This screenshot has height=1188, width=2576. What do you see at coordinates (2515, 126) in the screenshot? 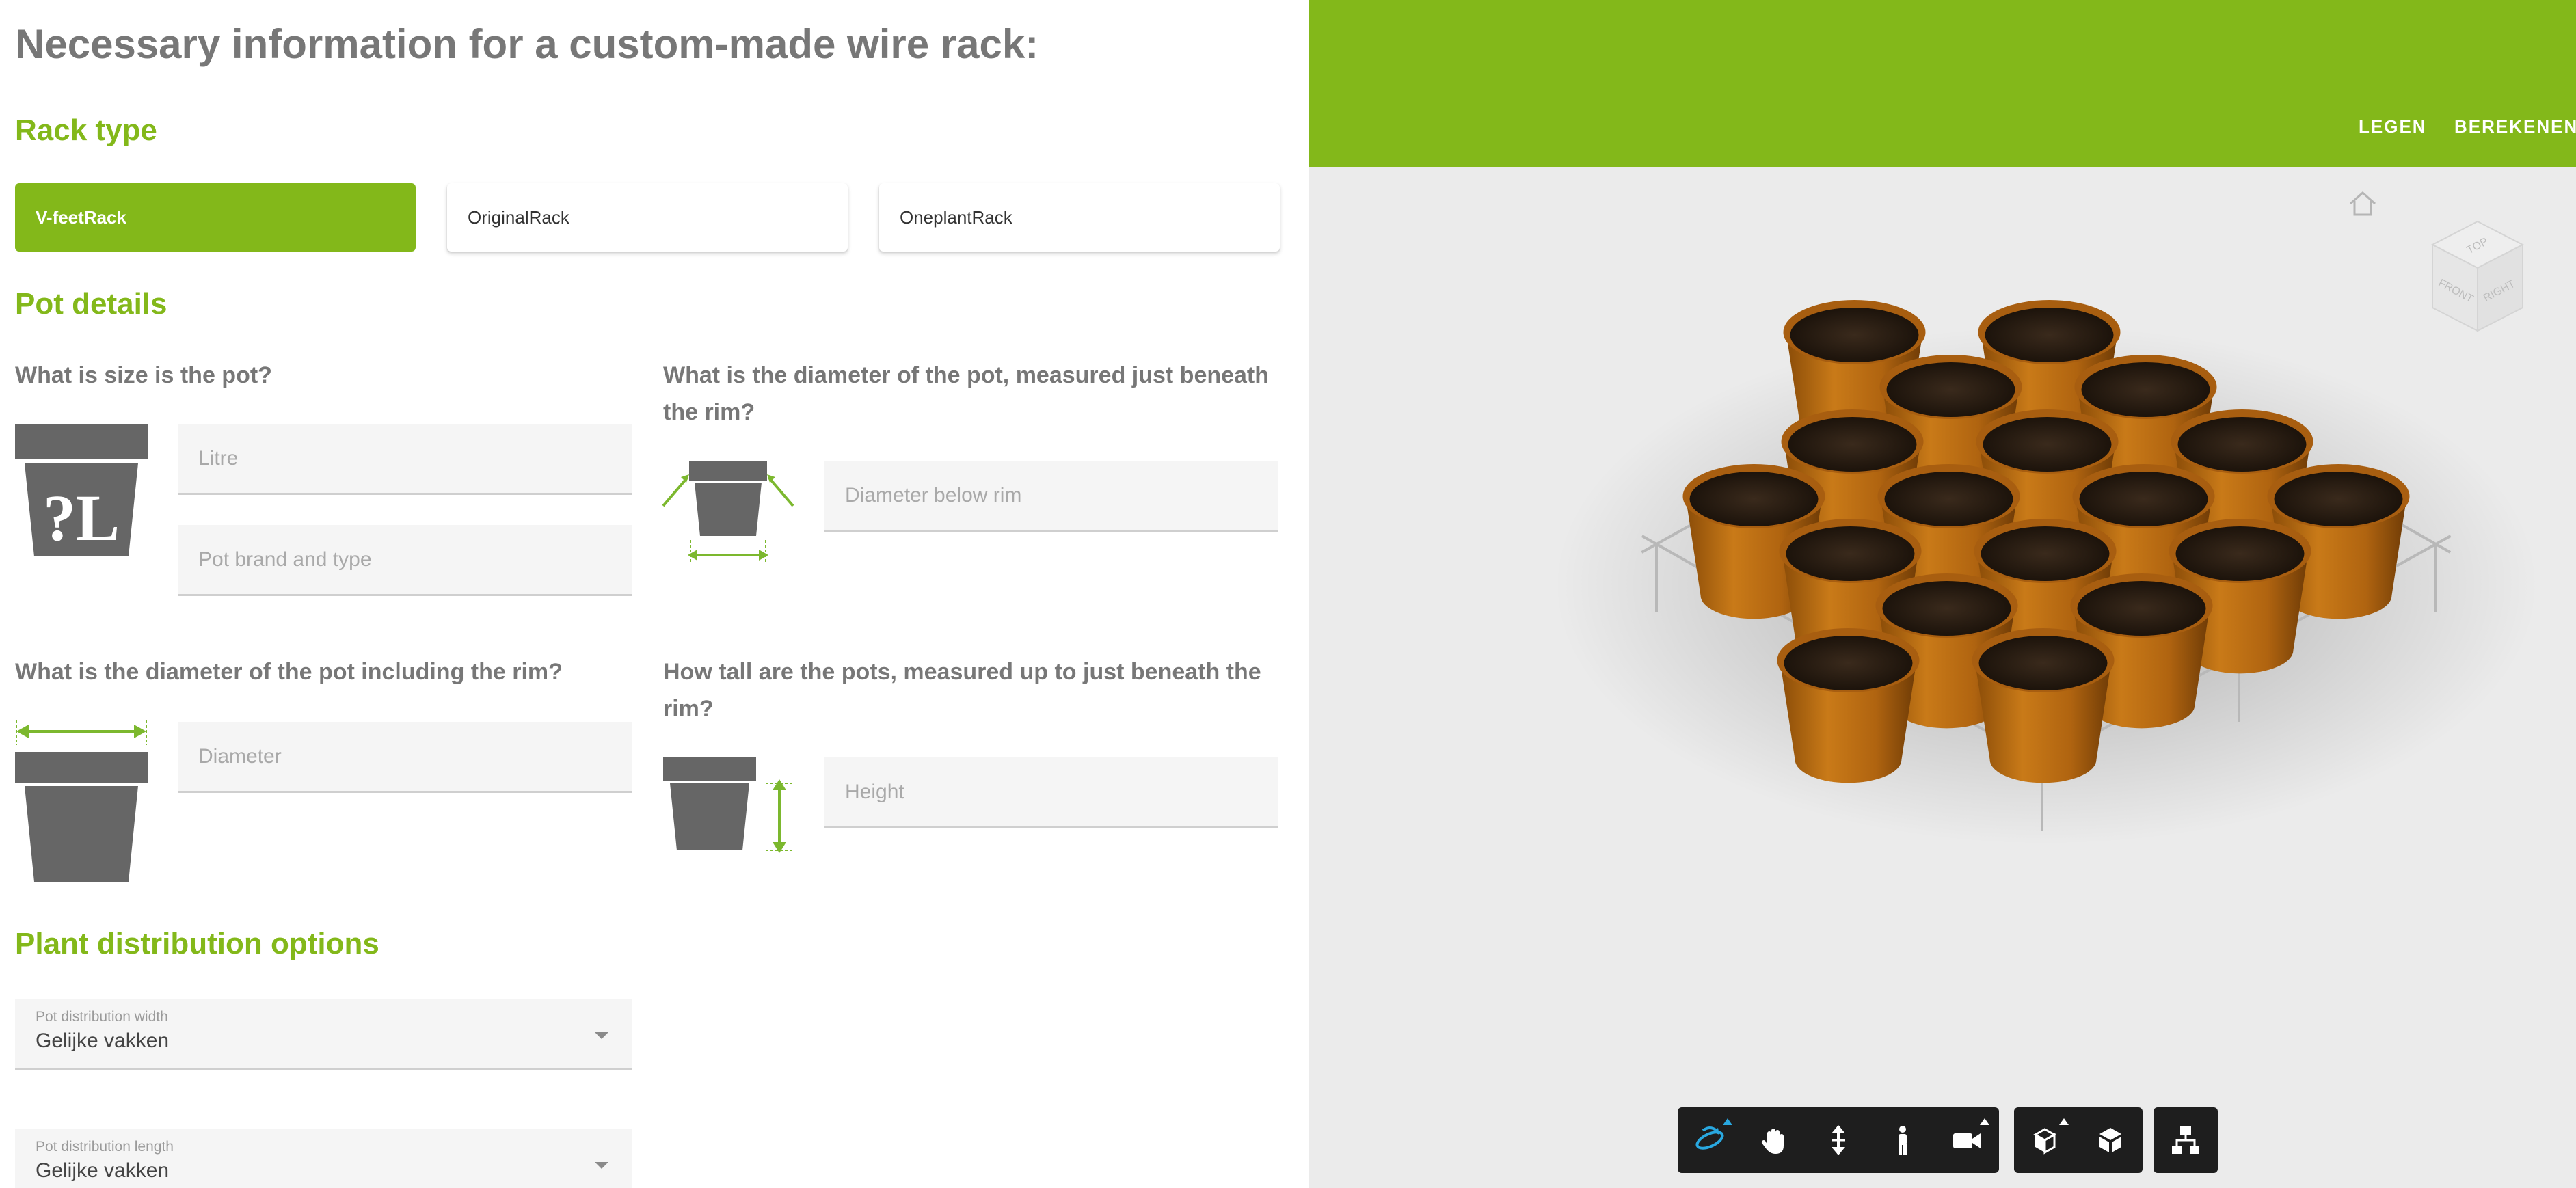
I see `calculate-button: BEREKENEN` at bounding box center [2515, 126].